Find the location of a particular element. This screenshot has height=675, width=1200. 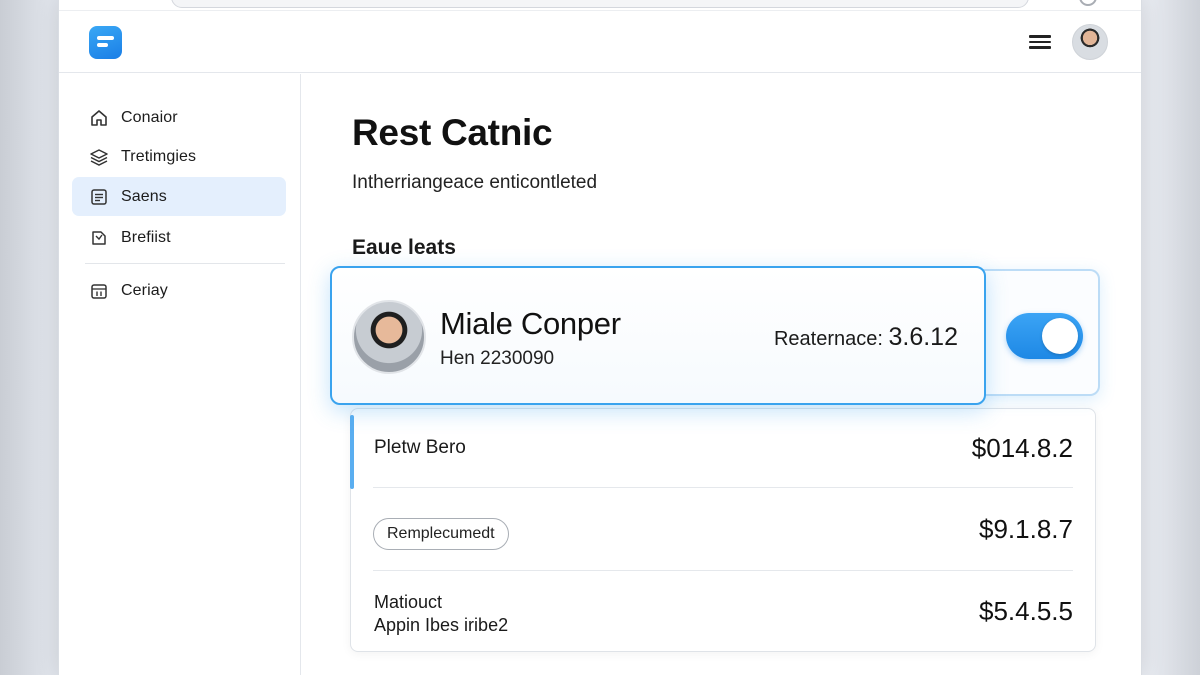

profile-name: Miale Conper is located at coordinates (530, 323).